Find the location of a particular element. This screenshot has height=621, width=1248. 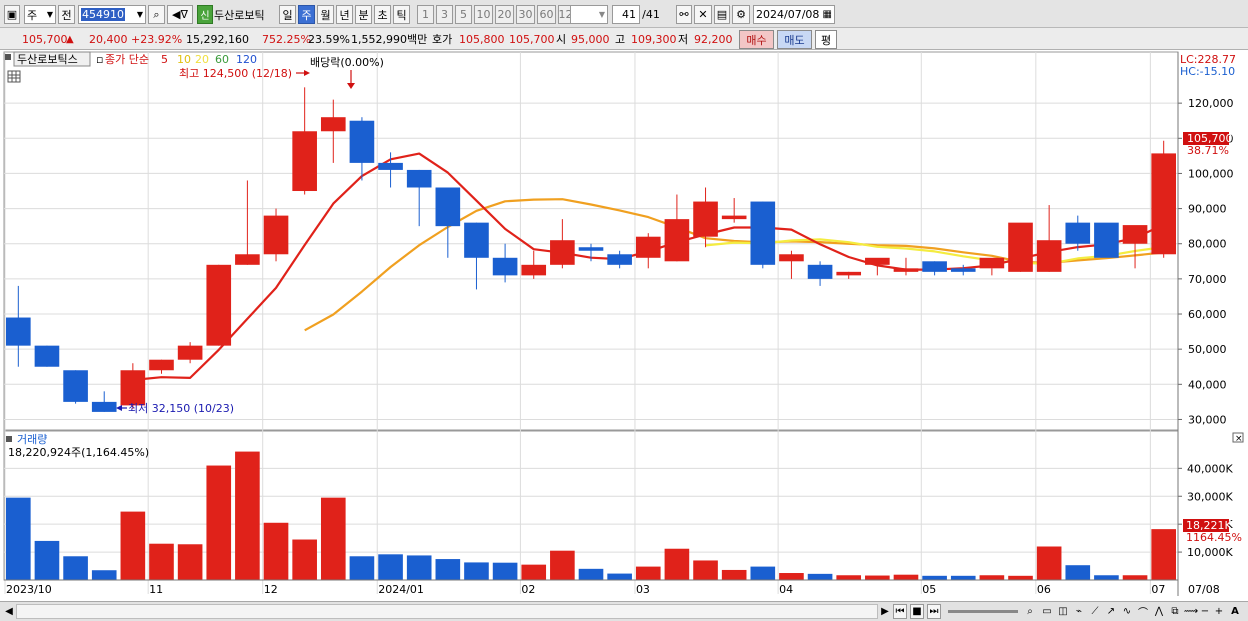

trend-icon: ⟿ is located at coordinates (1191, 611).